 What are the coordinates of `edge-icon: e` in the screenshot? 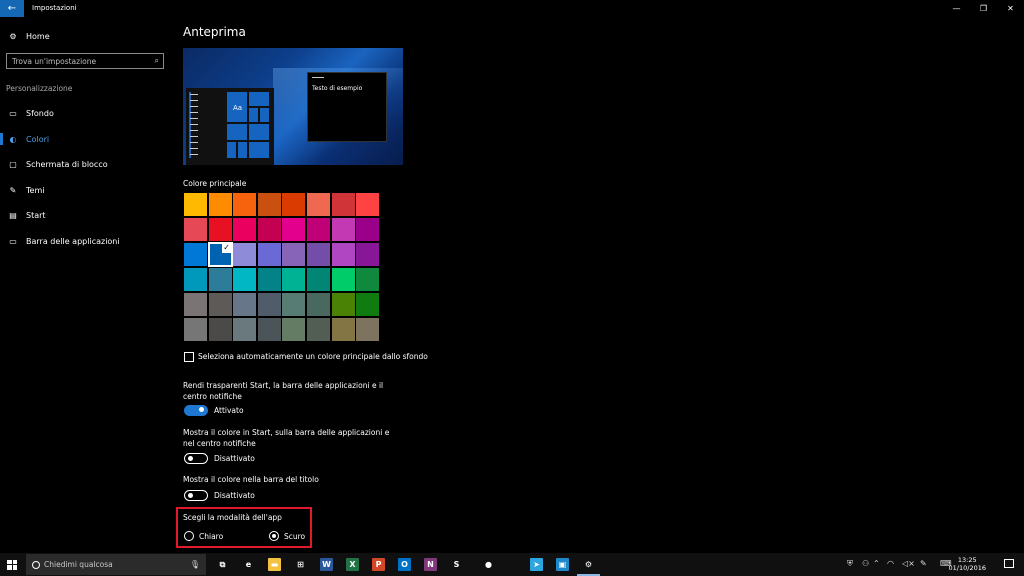 It's located at (248, 564).